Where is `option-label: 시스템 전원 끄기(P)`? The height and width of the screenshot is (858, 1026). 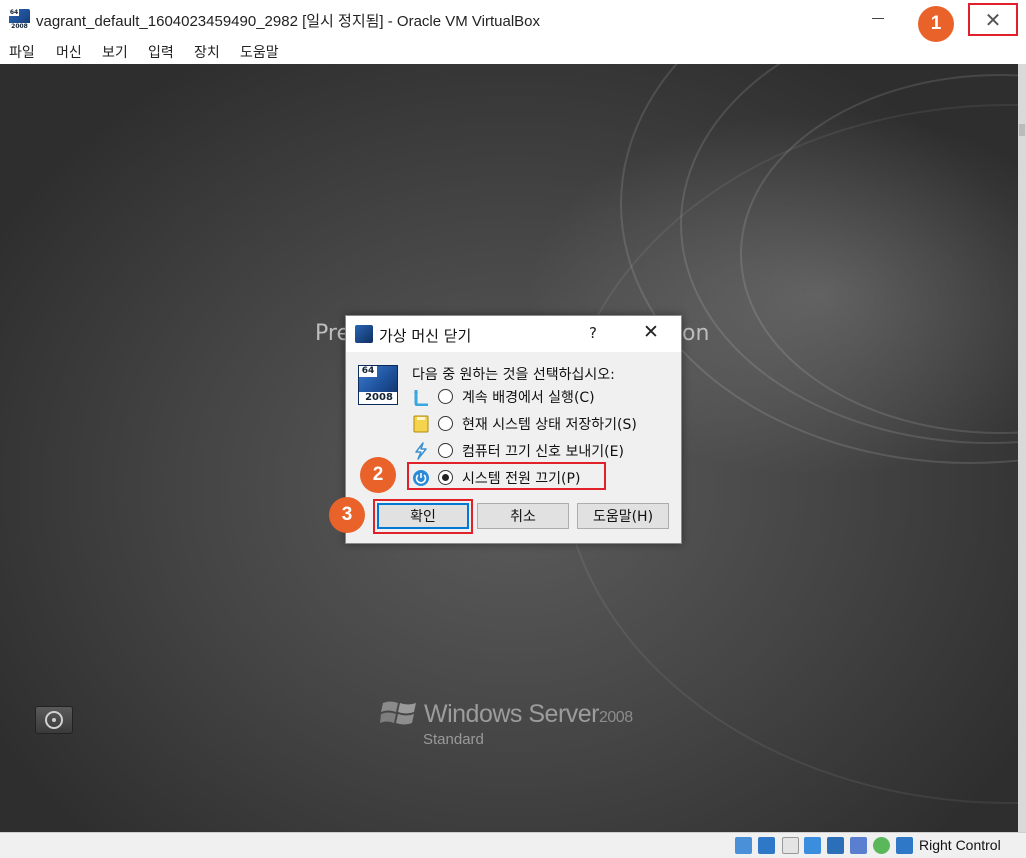
option-label: 시스템 전원 끄기(P) is located at coordinates (521, 479).